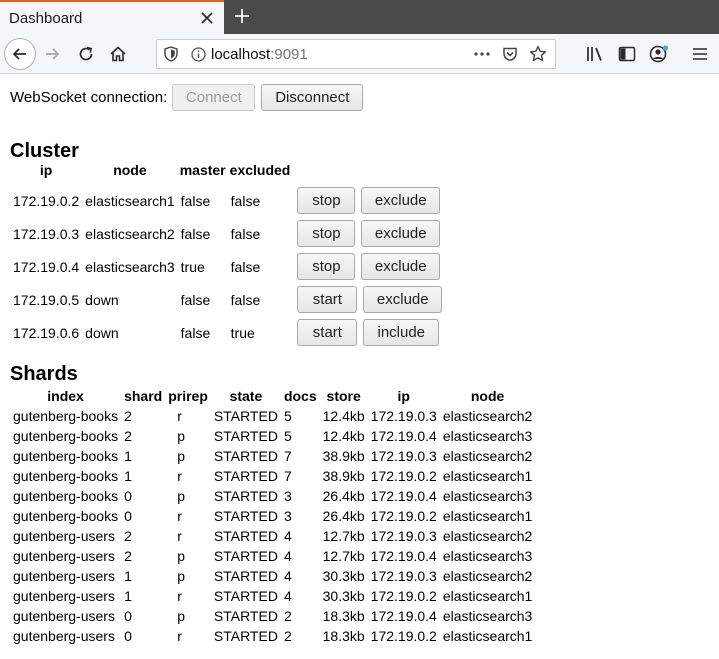 The width and height of the screenshot is (719, 659). Describe the element at coordinates (343, 436) in the screenshot. I see `cell-store: 12.4kb` at that location.